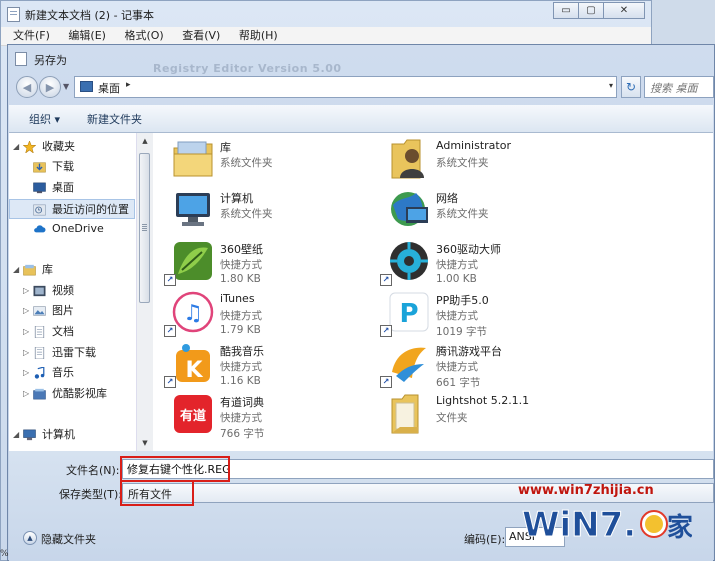  I want to click on file-item-computer: 计算机 系统文件夹, so click(269, 210).